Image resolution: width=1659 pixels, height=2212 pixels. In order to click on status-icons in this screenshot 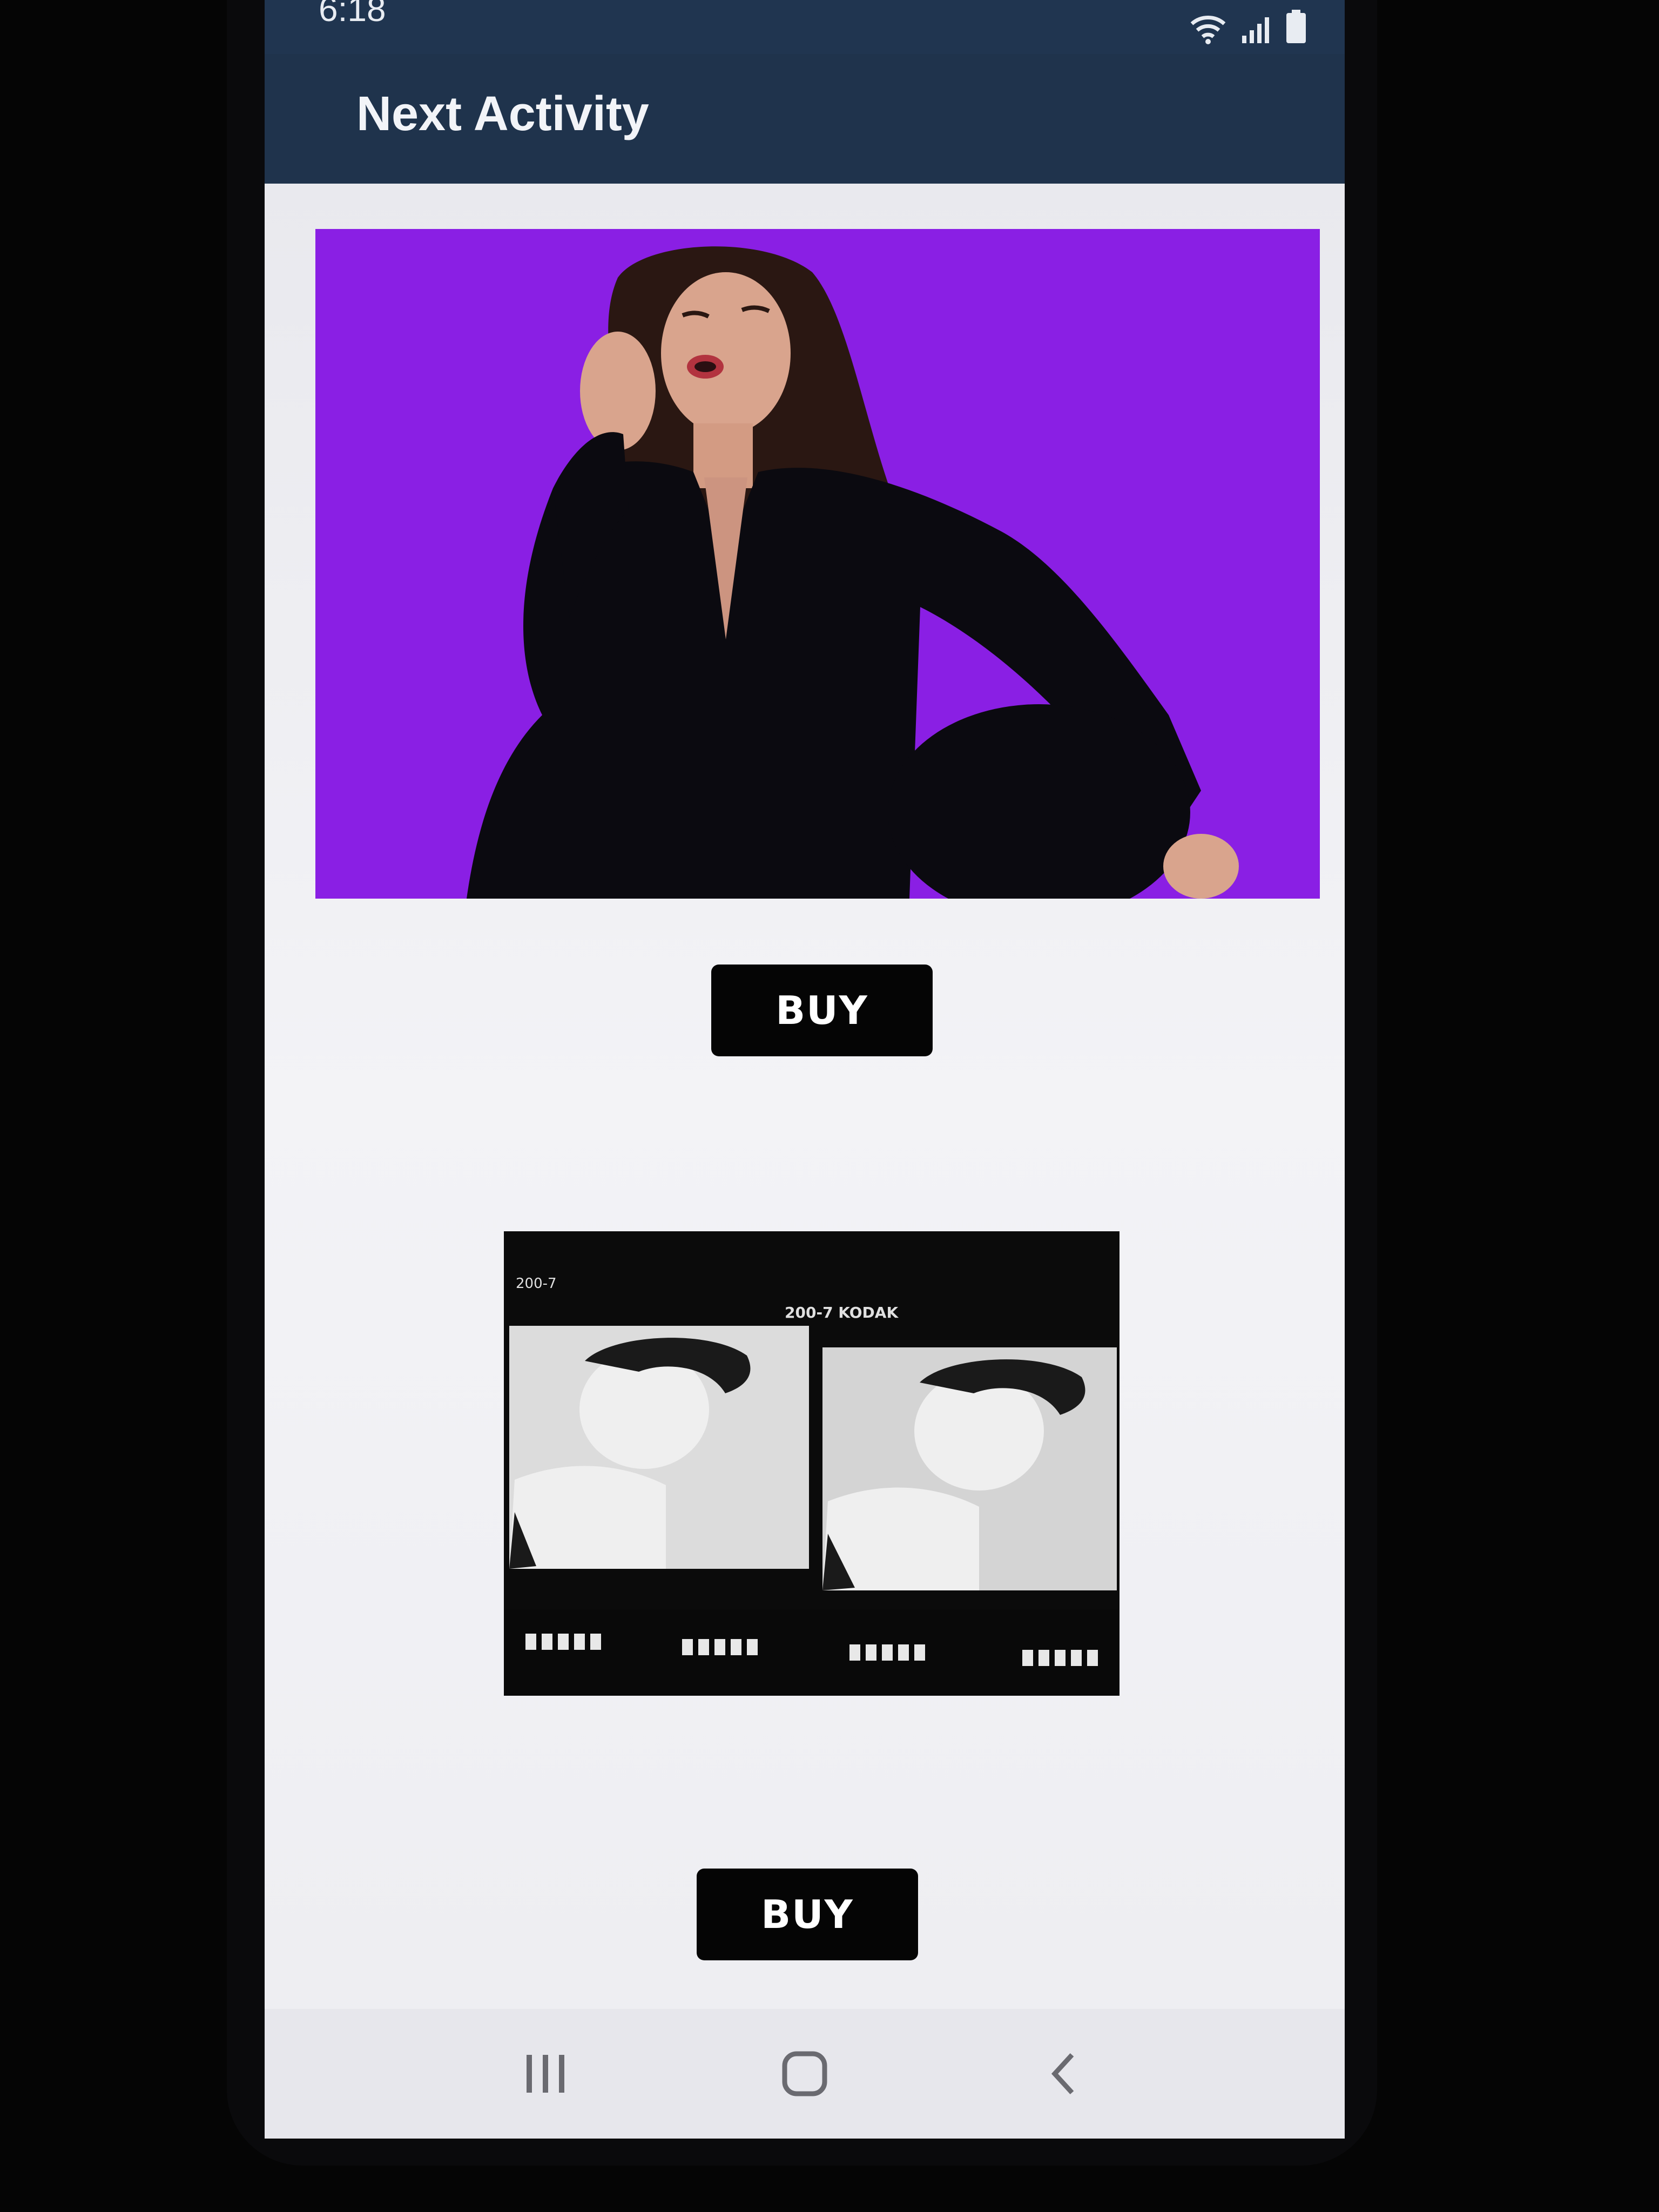, I will do `click(1248, 27)`.